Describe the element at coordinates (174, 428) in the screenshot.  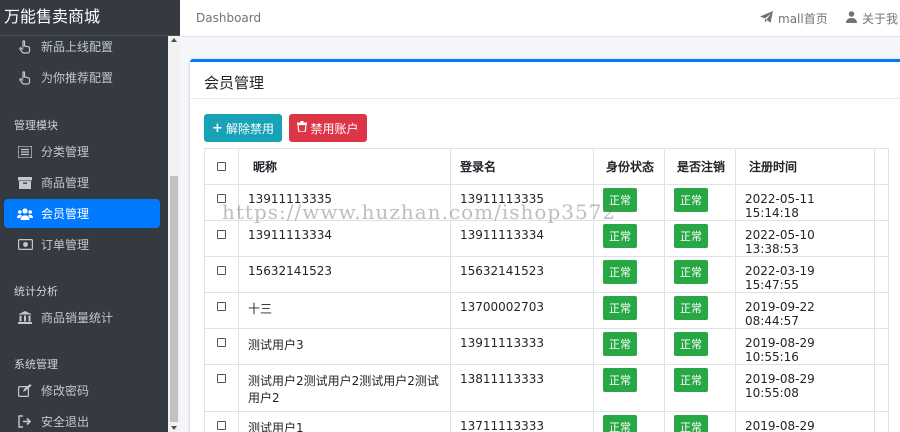
I see `scroll-down-arrow-icon` at that location.